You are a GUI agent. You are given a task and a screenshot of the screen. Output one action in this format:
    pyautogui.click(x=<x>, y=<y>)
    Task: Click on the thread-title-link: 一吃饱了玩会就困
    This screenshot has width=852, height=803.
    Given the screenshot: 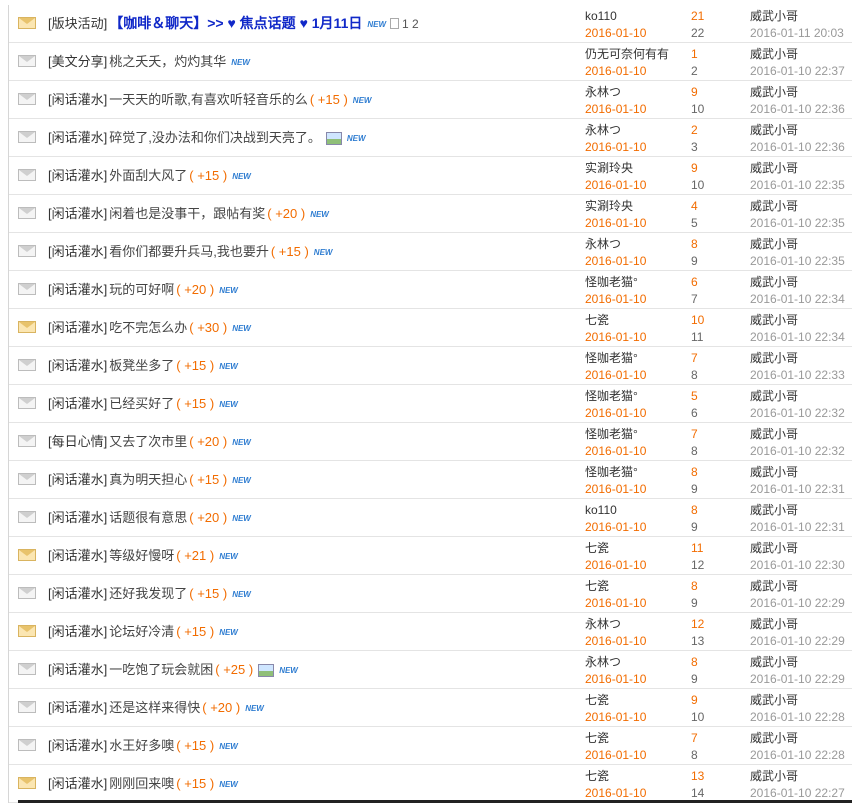 What is the action you would take?
    pyautogui.click(x=161, y=669)
    